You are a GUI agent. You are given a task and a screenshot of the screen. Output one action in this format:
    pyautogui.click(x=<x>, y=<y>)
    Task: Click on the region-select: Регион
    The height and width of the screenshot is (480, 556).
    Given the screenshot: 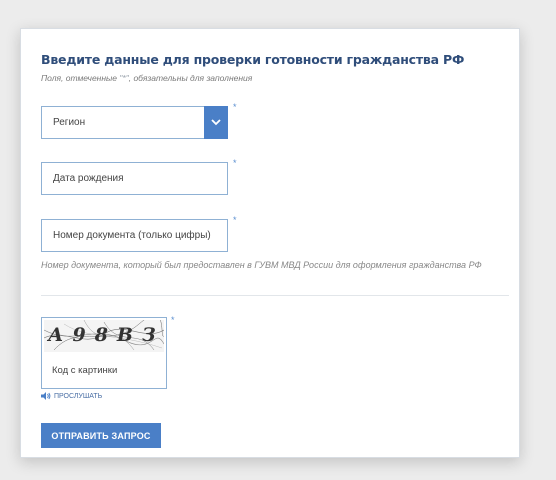 What is the action you would take?
    pyautogui.click(x=134, y=122)
    